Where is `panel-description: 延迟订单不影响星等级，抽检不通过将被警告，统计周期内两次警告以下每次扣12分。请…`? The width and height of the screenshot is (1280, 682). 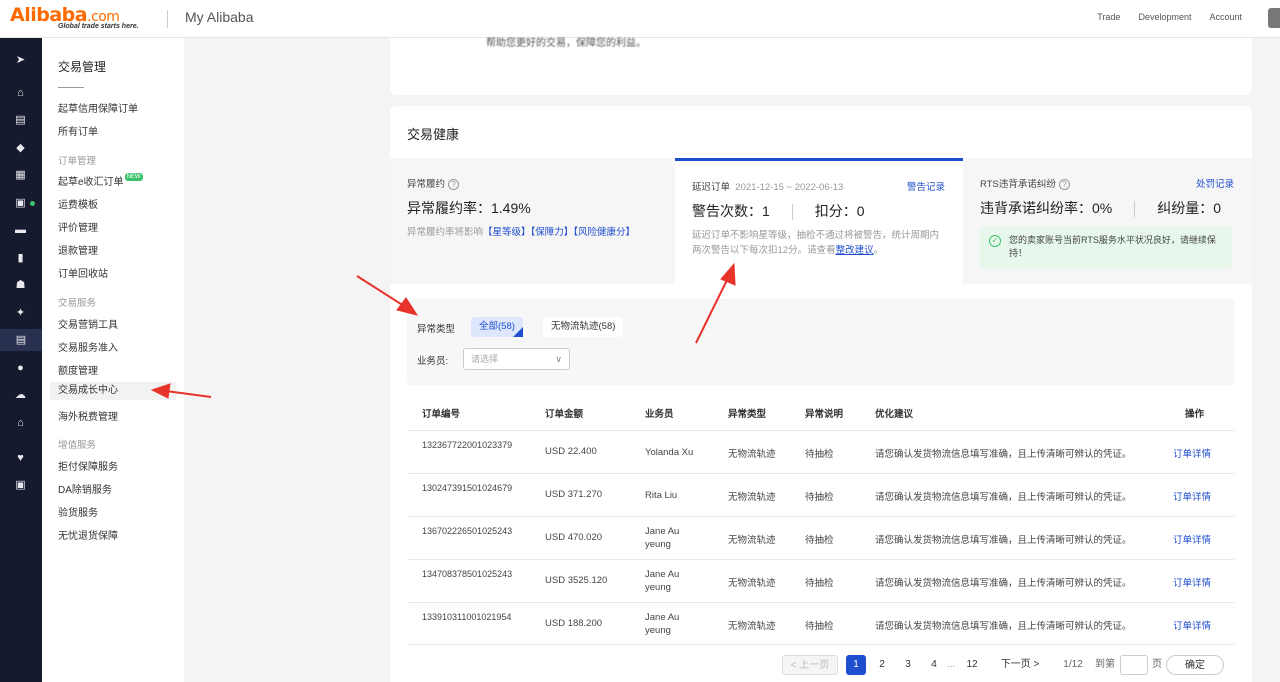
panel-description: 延迟订单不影响星等级，抽检不通过将被警告，统计周期内两次警告以下每次扣12分。请… is located at coordinates (816, 243).